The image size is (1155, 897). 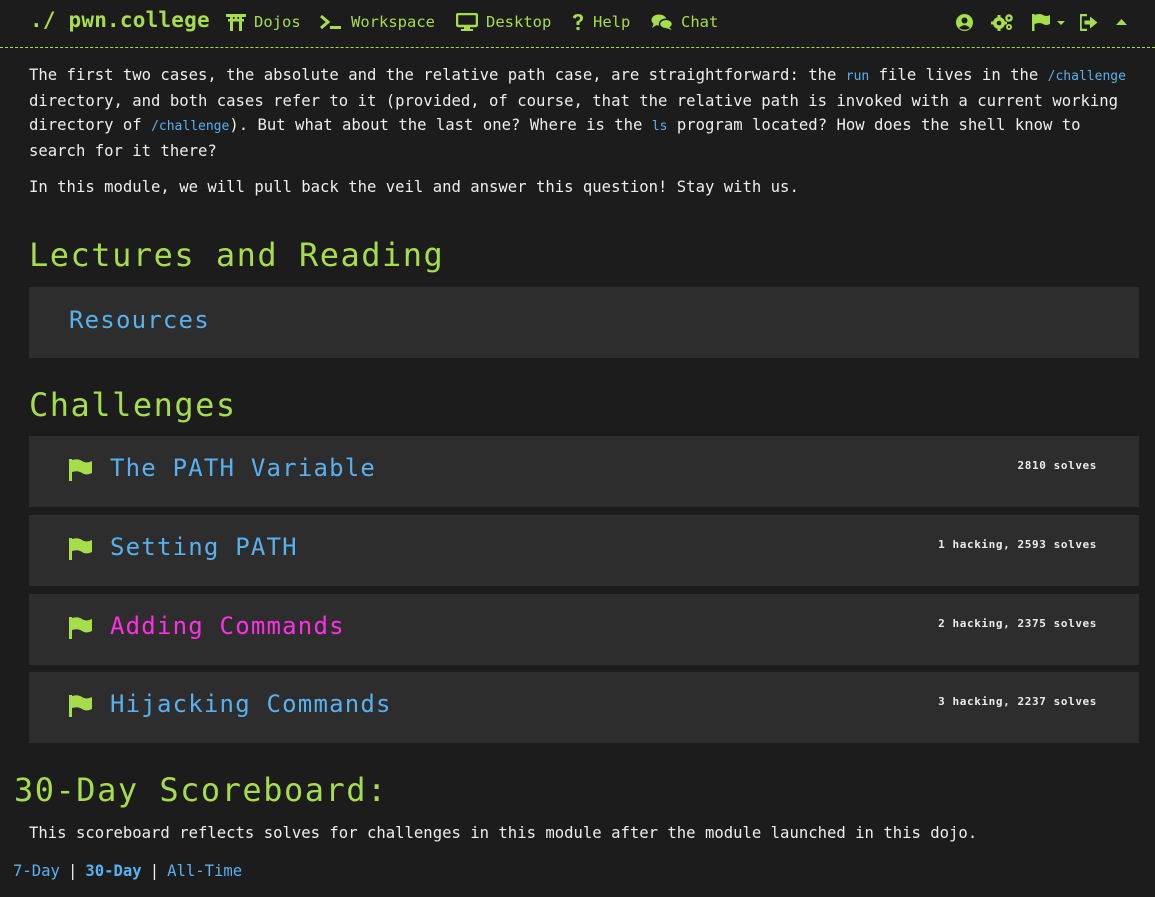 I want to click on challenge-stats: 3 hacking, 2237 solves, so click(x=1017, y=701).